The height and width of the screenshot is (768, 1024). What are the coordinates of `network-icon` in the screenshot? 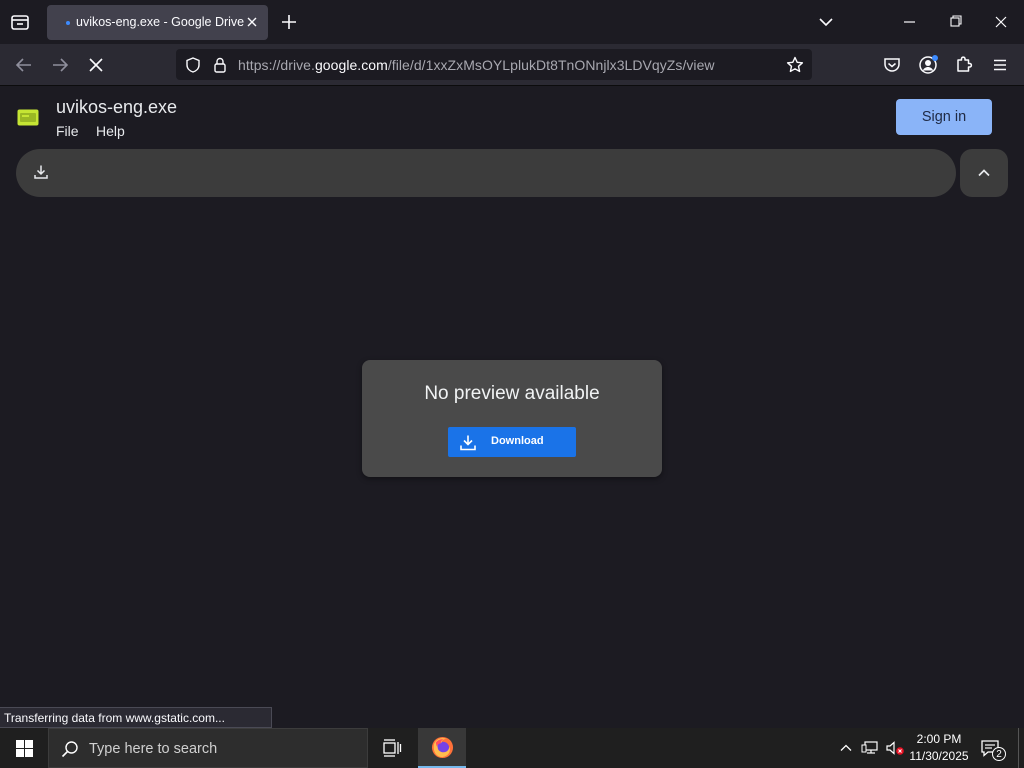 It's located at (869, 747).